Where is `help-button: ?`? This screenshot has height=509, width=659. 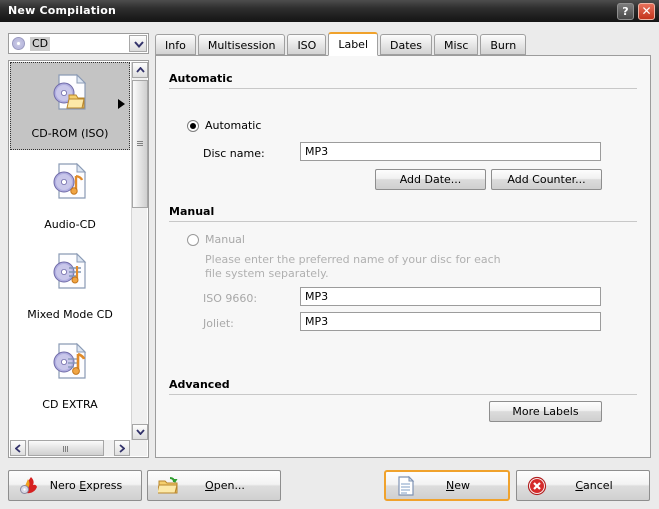 help-button: ? is located at coordinates (625, 11).